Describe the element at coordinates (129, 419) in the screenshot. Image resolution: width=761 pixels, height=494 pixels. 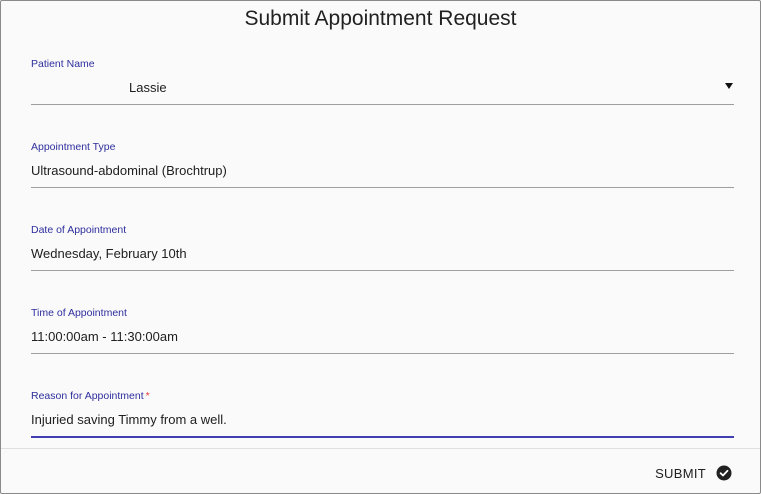
I see `reason-for-appointment-value: Injuried saving Timmy from a well.` at that location.